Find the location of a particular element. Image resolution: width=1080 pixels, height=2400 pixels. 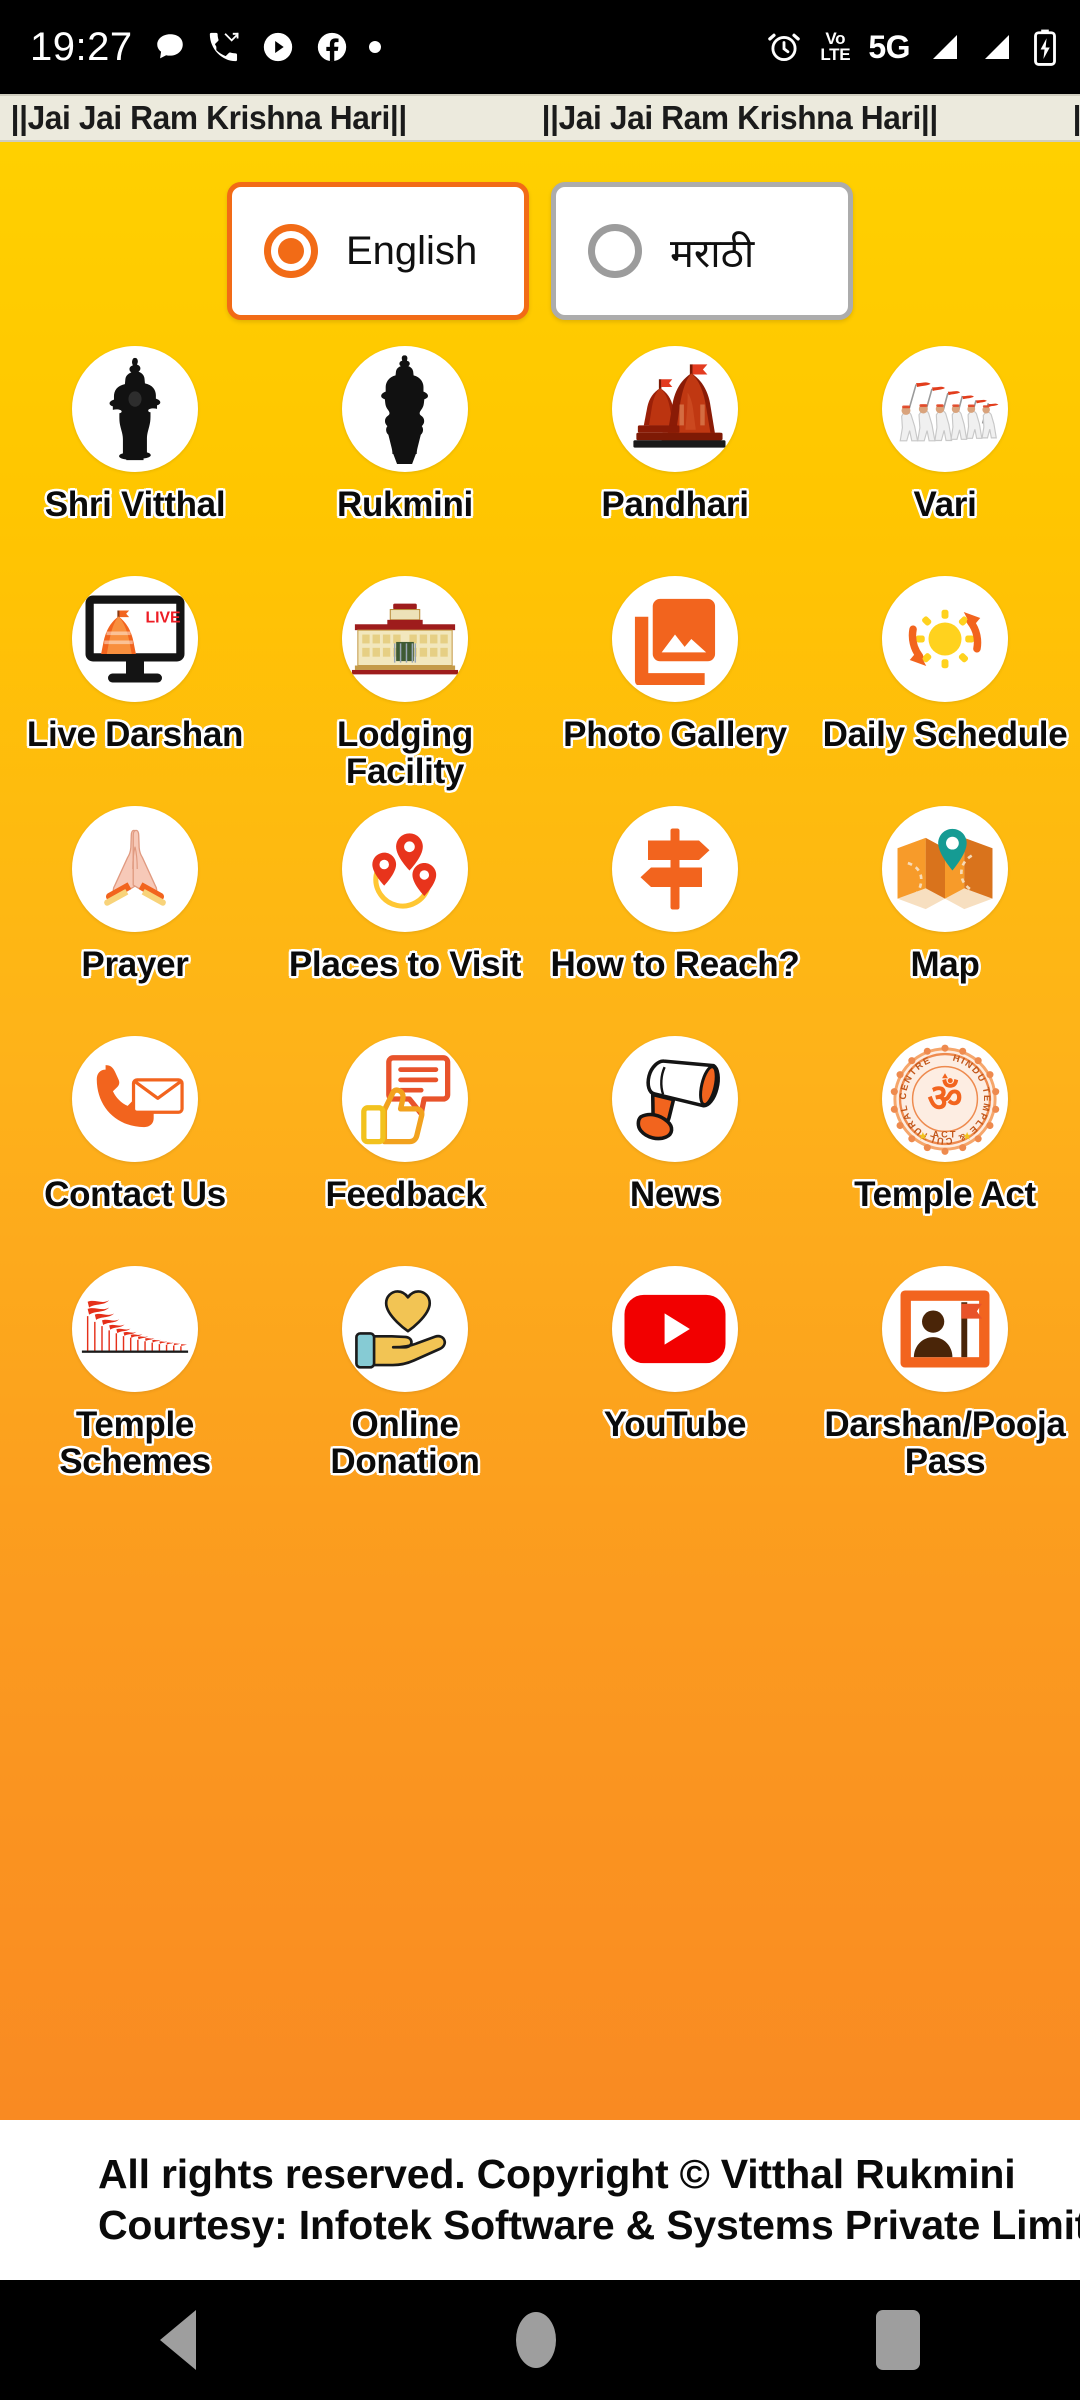

grid-item-darshan-pooja-pass: Darshan/Pooja Pass is located at coordinates (945, 1377).